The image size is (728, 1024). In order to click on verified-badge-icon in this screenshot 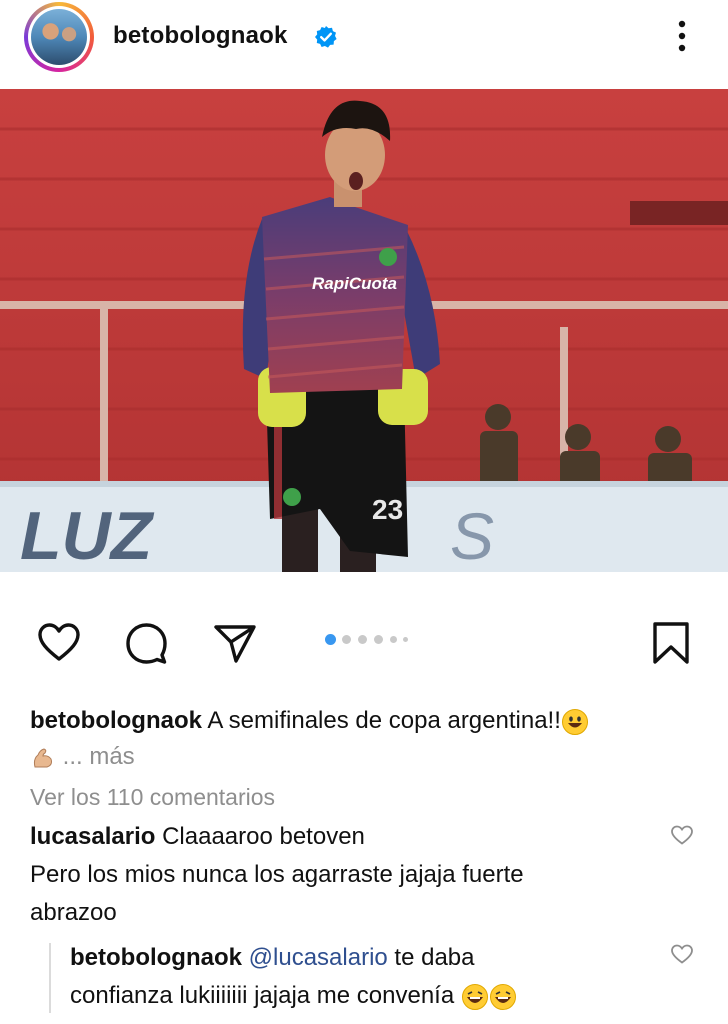, I will do `click(326, 37)`.